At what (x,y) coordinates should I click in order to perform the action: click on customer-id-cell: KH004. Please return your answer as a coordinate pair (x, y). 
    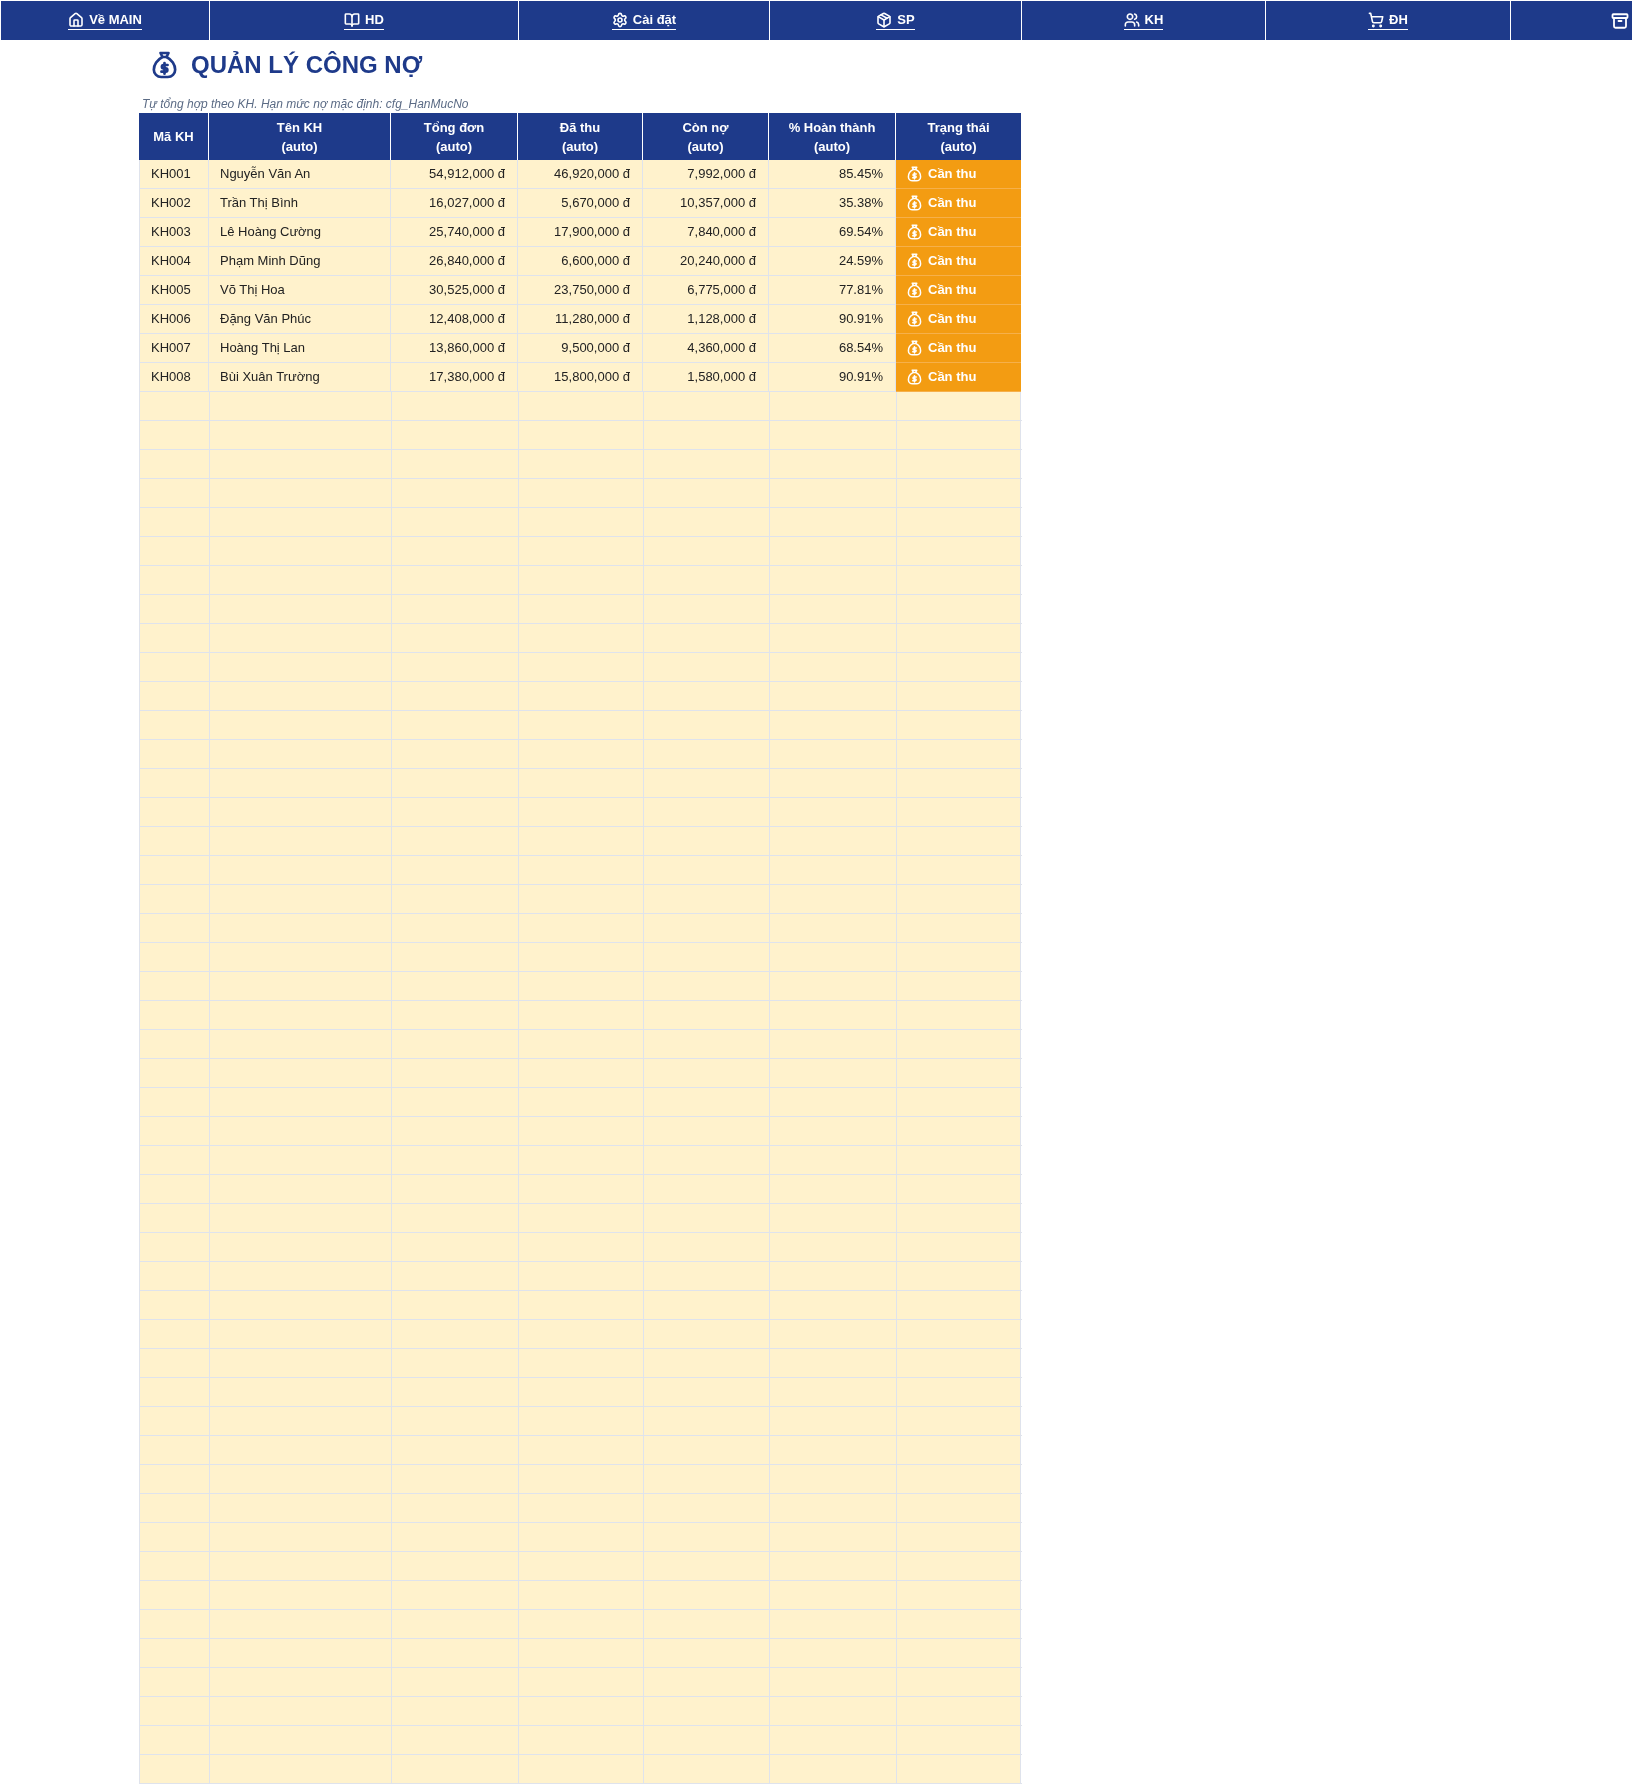
    Looking at the image, I should click on (174, 261).